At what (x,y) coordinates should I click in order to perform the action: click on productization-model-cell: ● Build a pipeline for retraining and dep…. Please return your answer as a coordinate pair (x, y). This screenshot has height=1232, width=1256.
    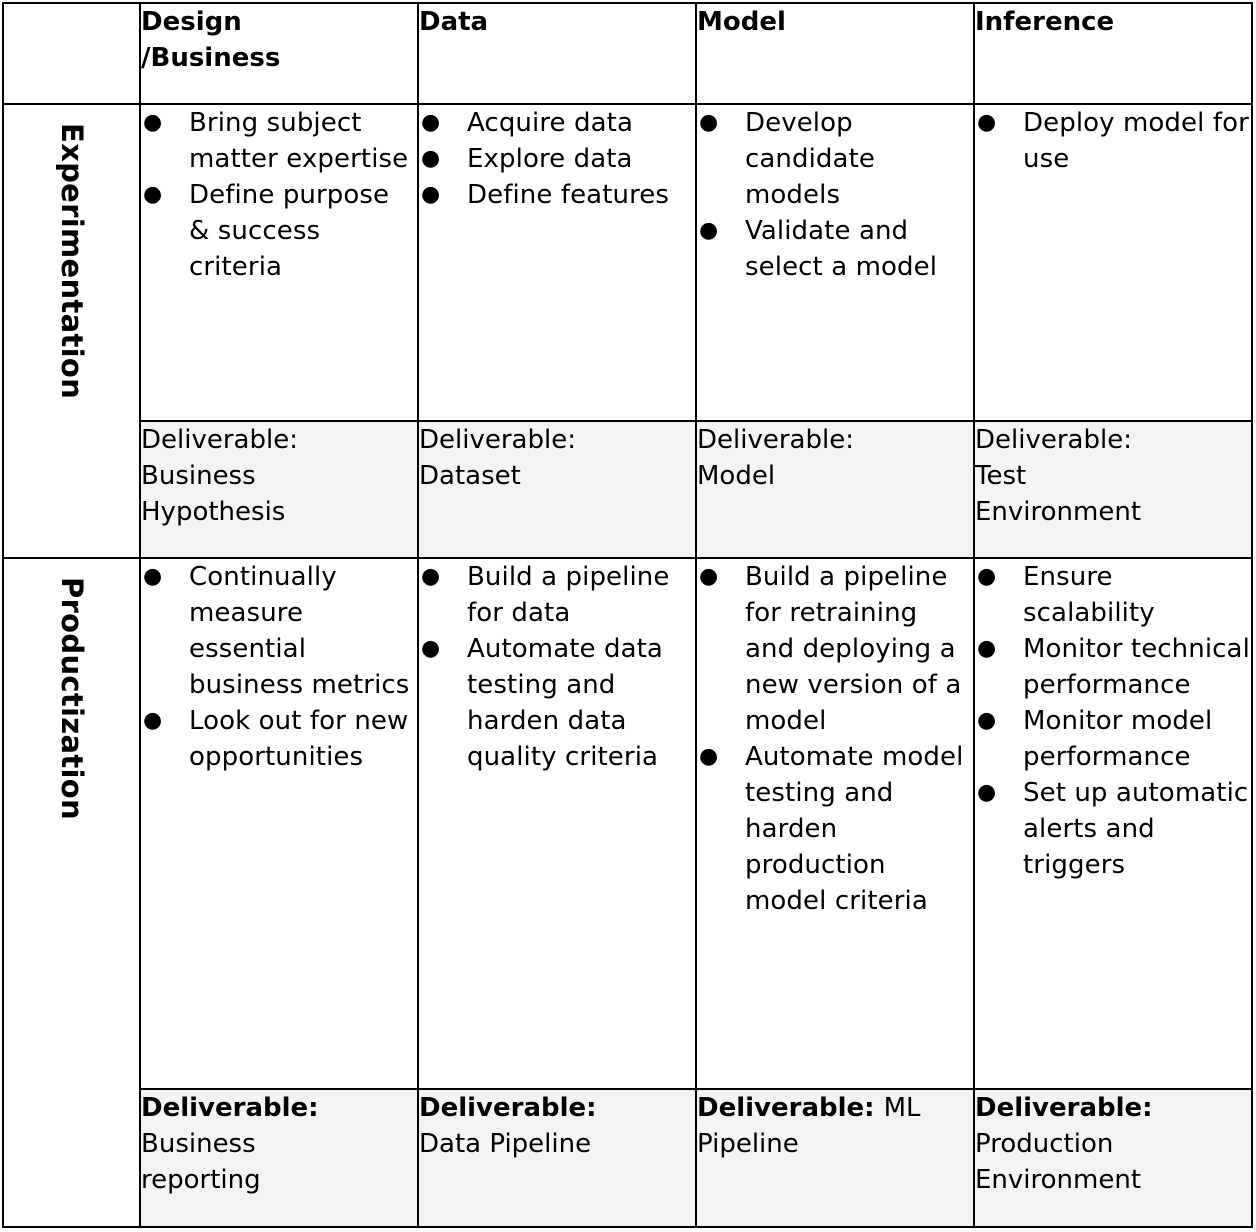
    Looking at the image, I should click on (835, 823).